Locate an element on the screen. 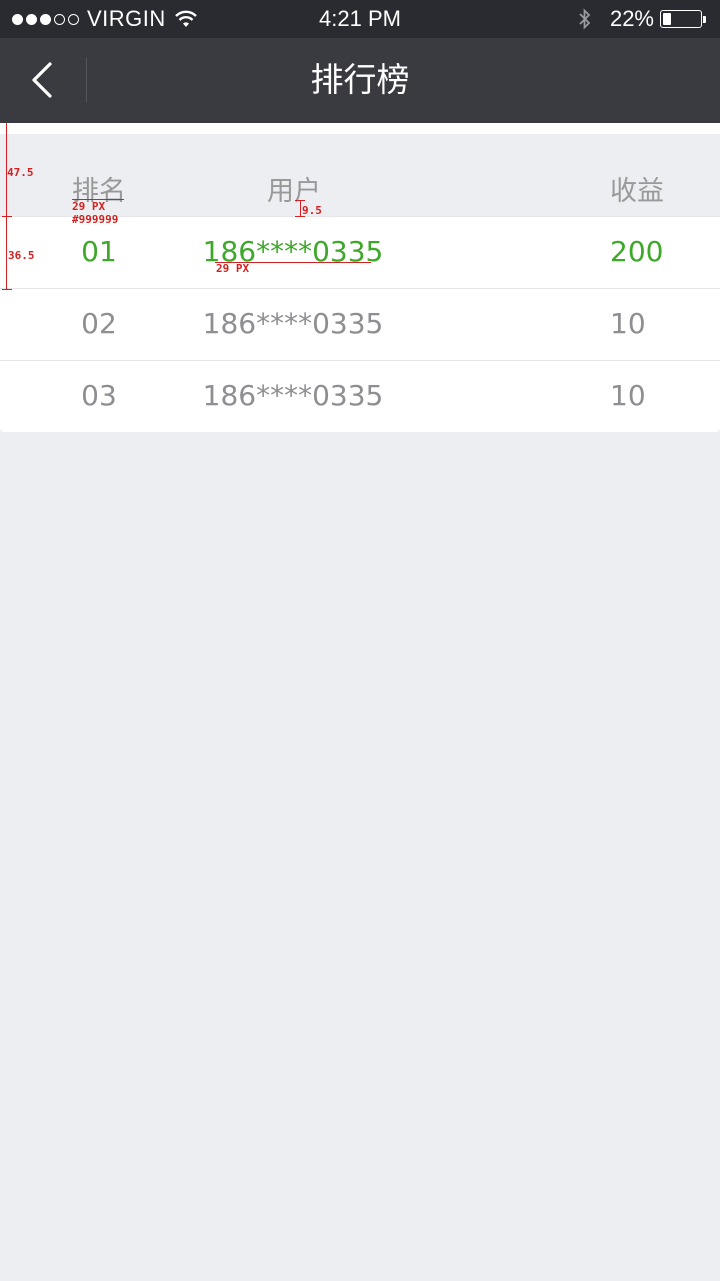  battery-cap is located at coordinates (704, 19).